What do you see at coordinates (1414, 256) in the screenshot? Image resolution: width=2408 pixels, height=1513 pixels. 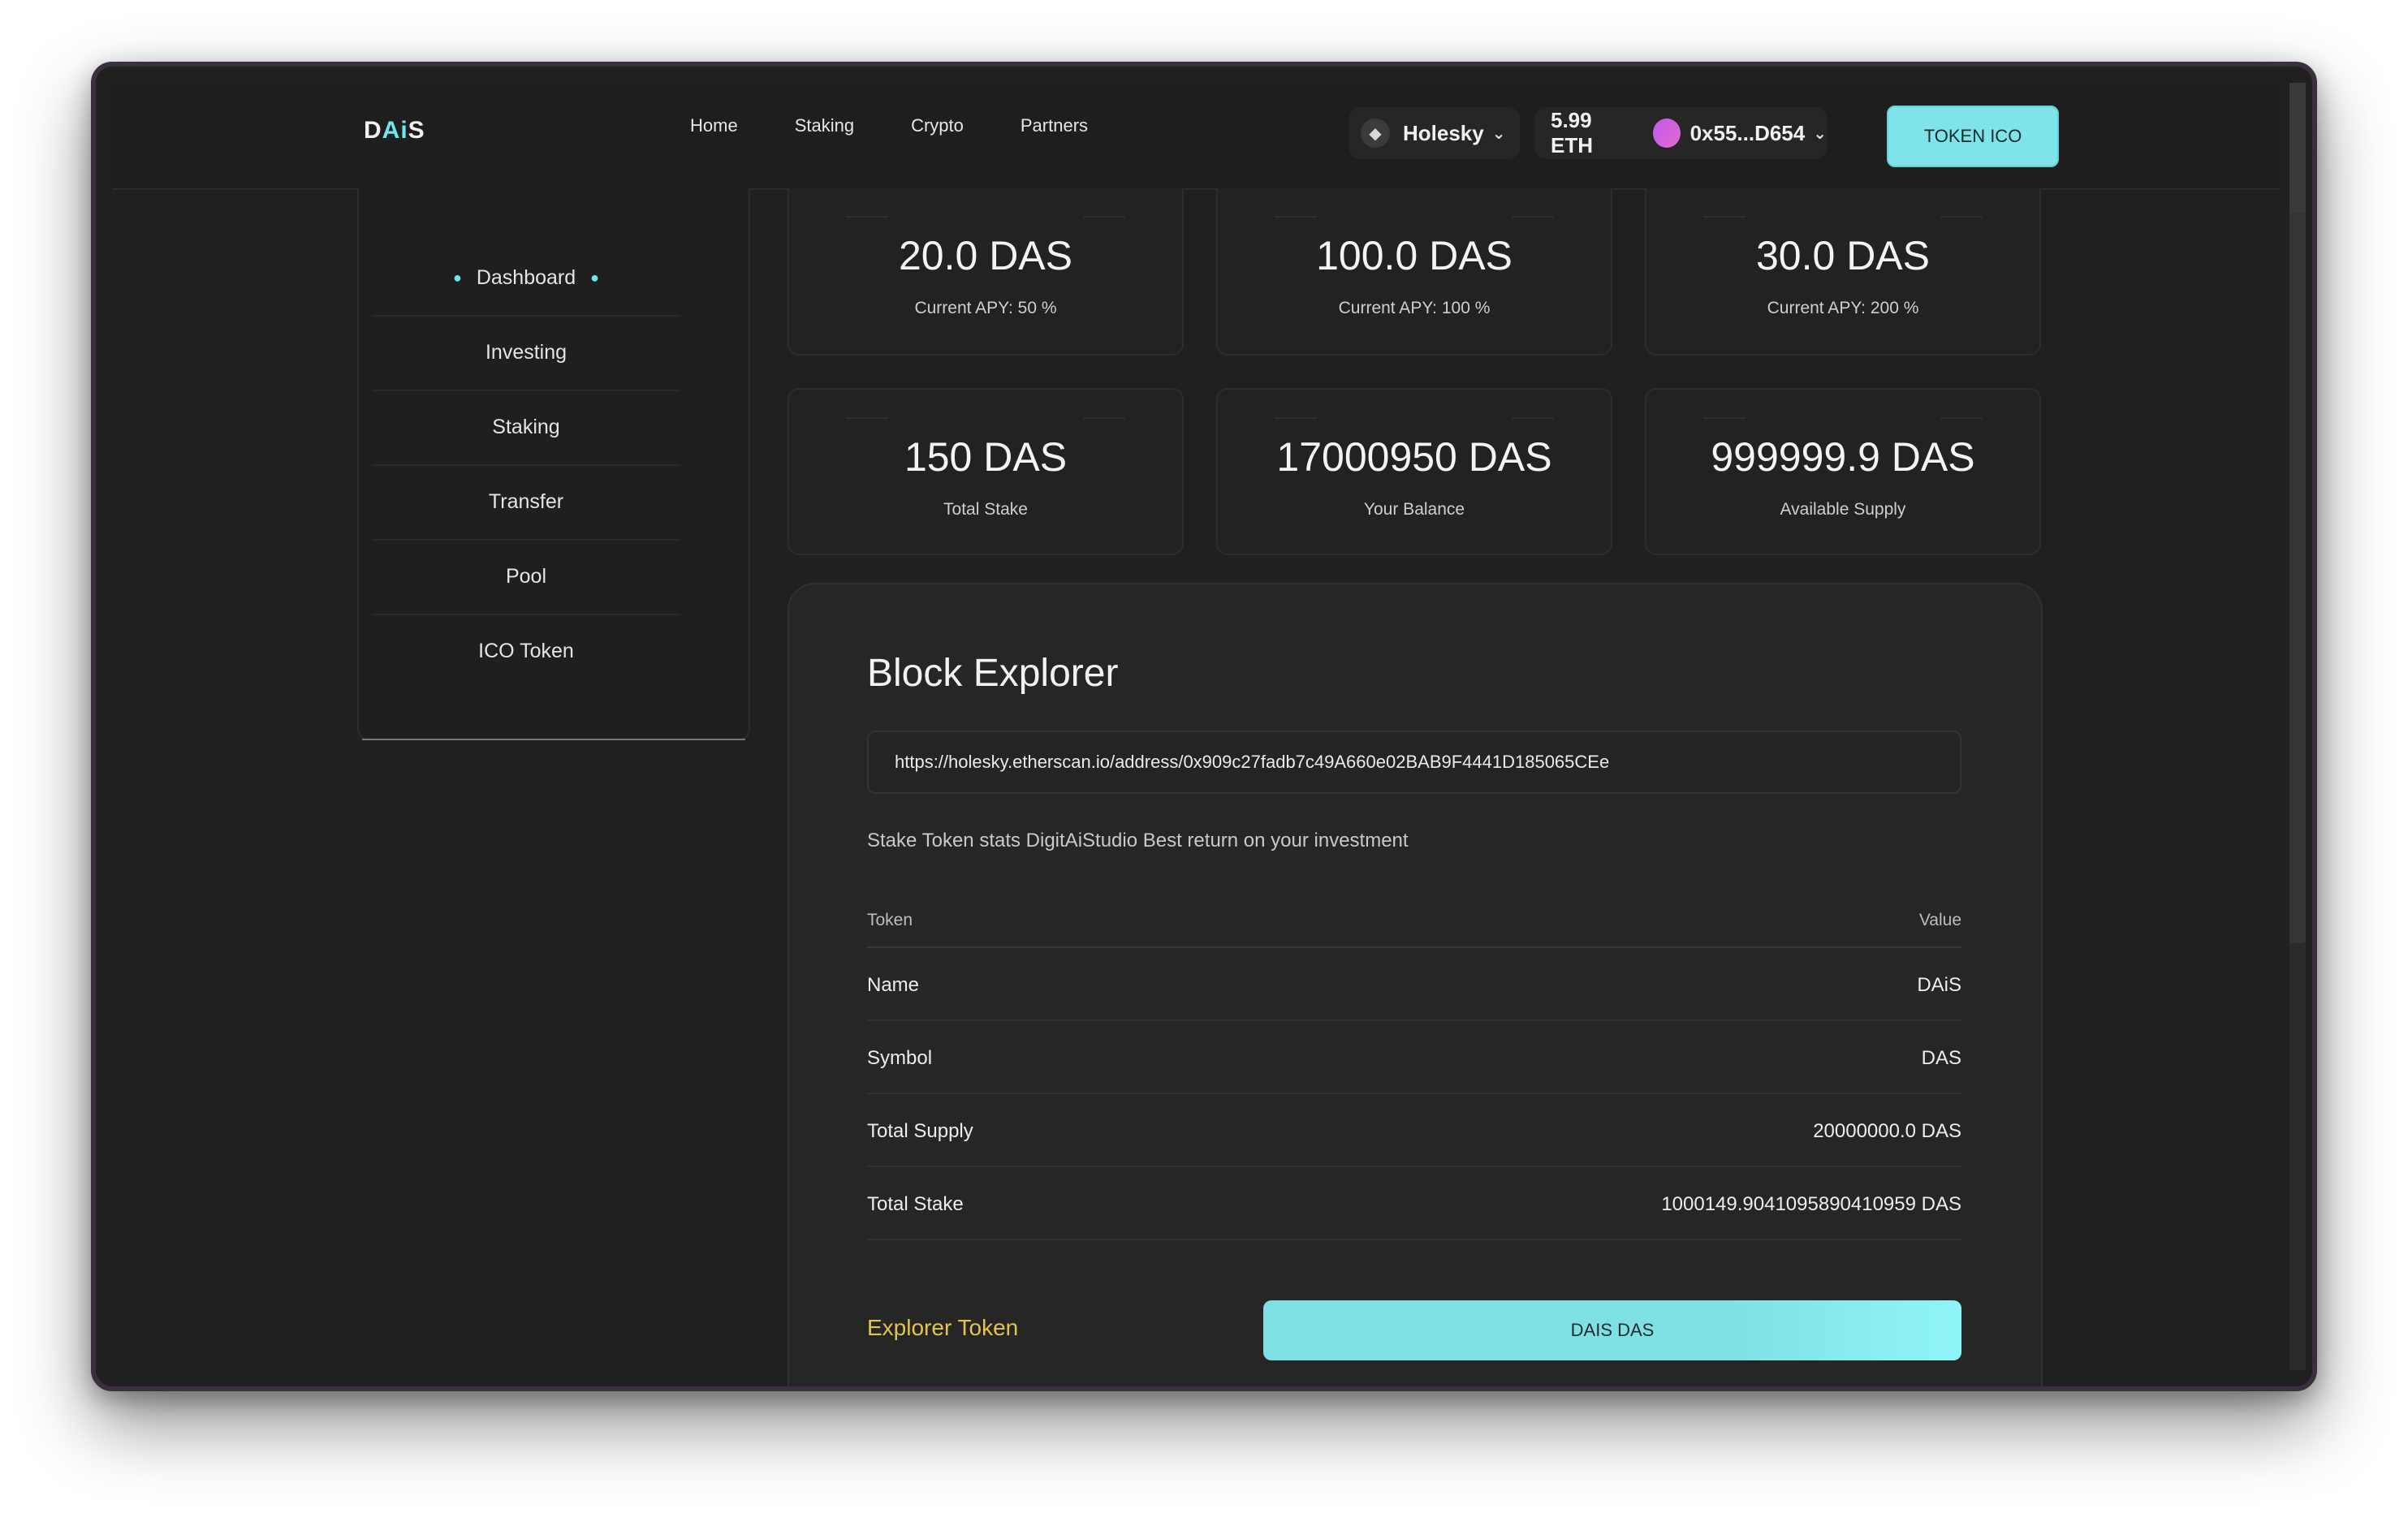 I see `stat-value: 100.0 DAS` at bounding box center [1414, 256].